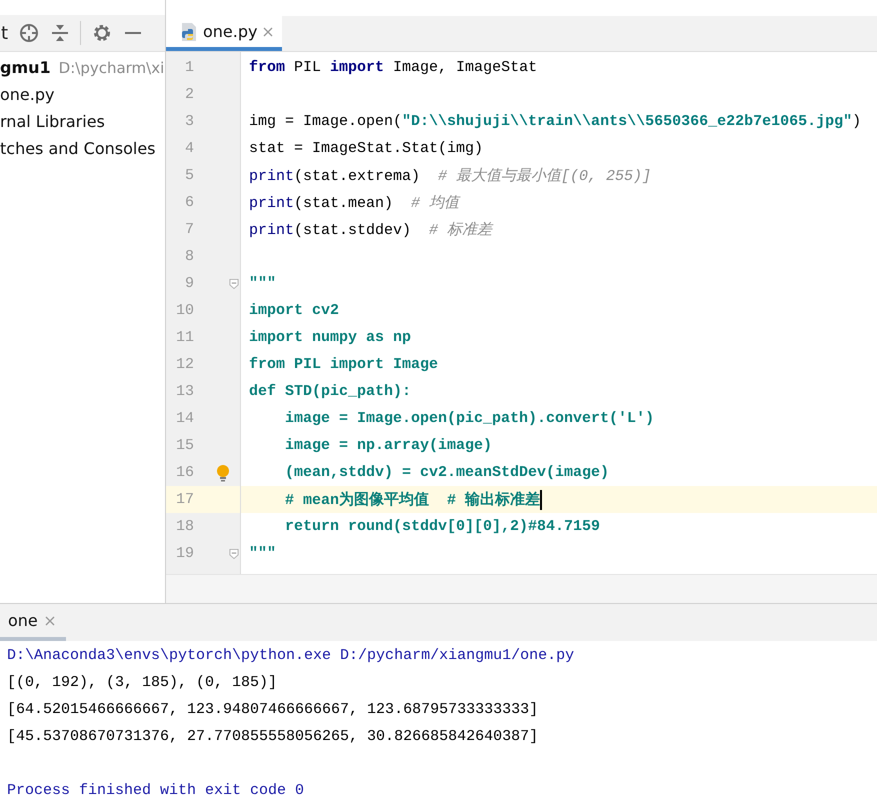  I want to click on line-number: 9, so click(189, 283).